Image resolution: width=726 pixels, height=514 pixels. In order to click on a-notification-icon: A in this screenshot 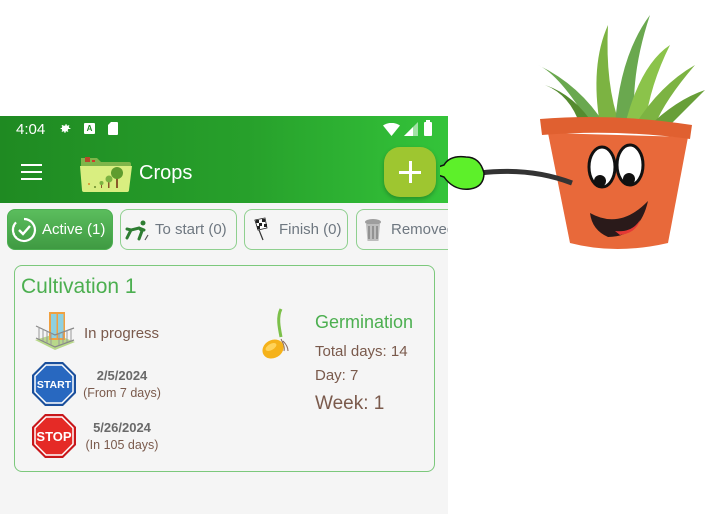, I will do `click(89, 128)`.